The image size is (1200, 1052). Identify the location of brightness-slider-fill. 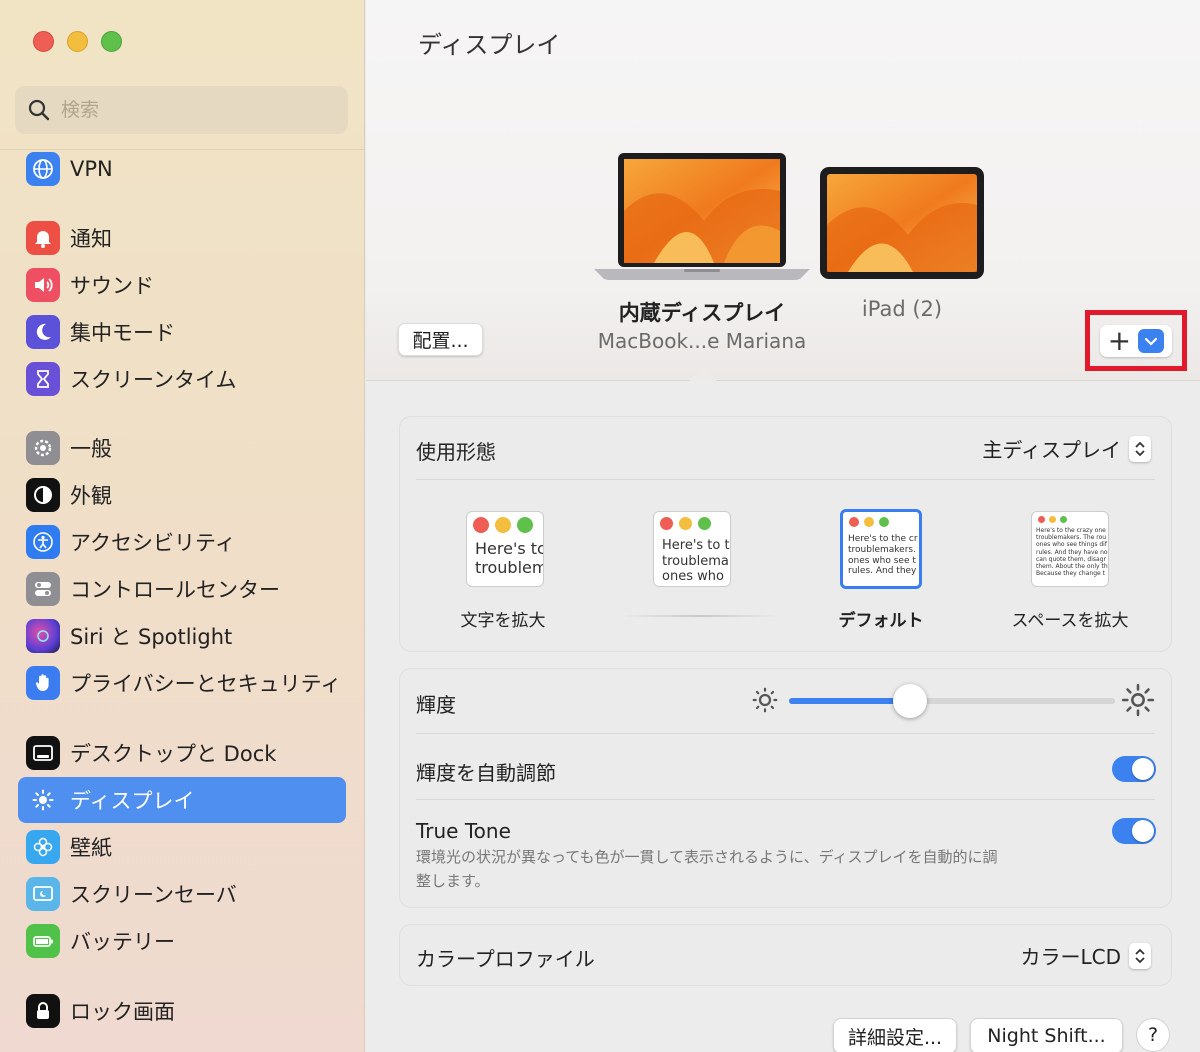
(849, 701).